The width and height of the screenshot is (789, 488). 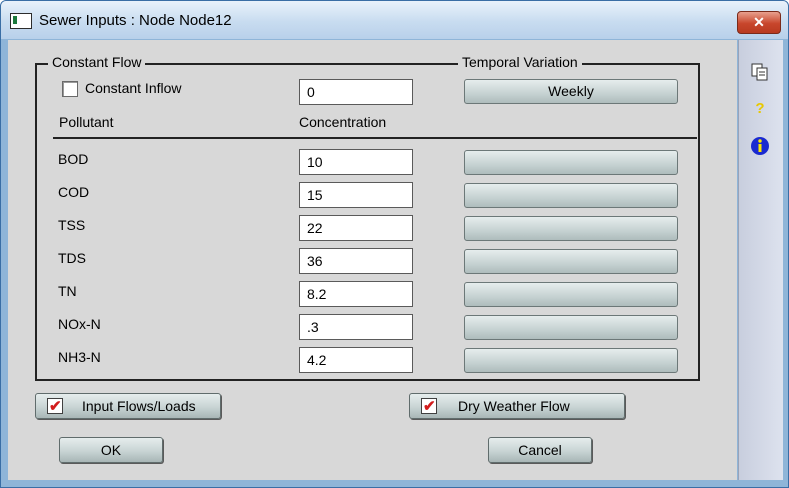 What do you see at coordinates (520, 62) in the screenshot?
I see `temporal-variation-legend: Temporal Variation` at bounding box center [520, 62].